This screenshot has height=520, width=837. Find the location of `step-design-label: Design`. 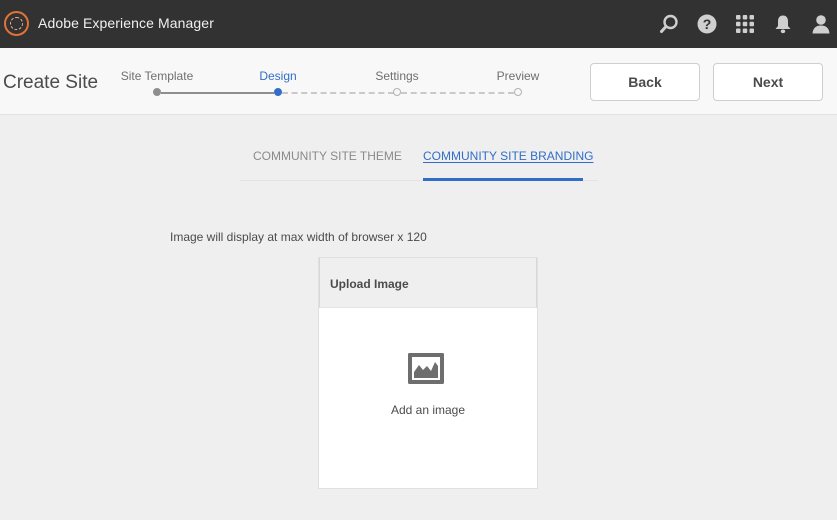

step-design-label: Design is located at coordinates (278, 76).